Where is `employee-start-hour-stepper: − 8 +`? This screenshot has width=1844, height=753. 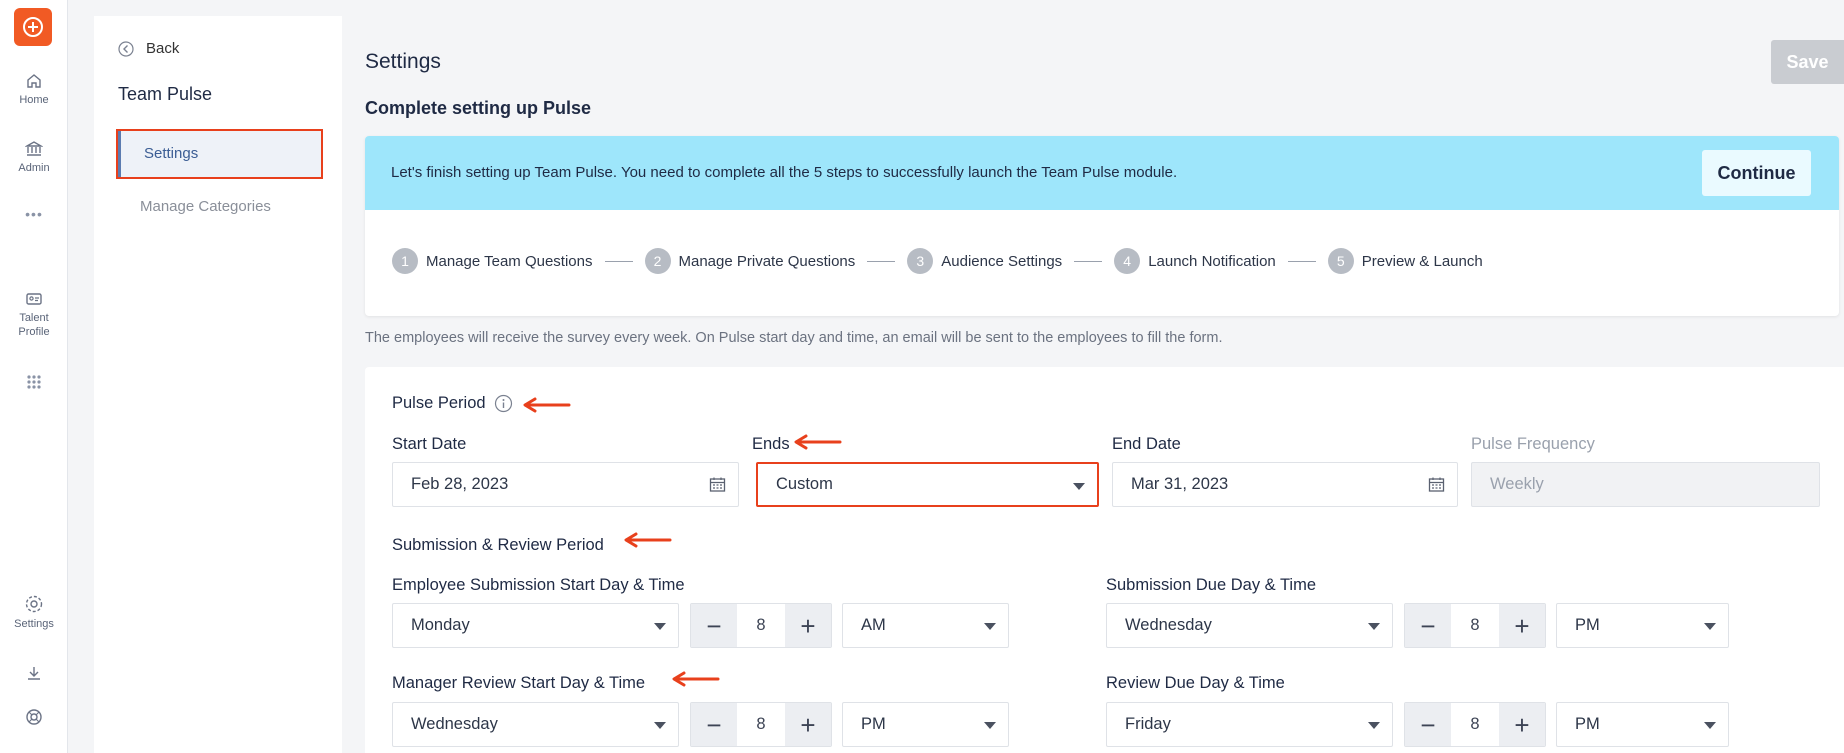
employee-start-hour-stepper: − 8 + is located at coordinates (761, 625).